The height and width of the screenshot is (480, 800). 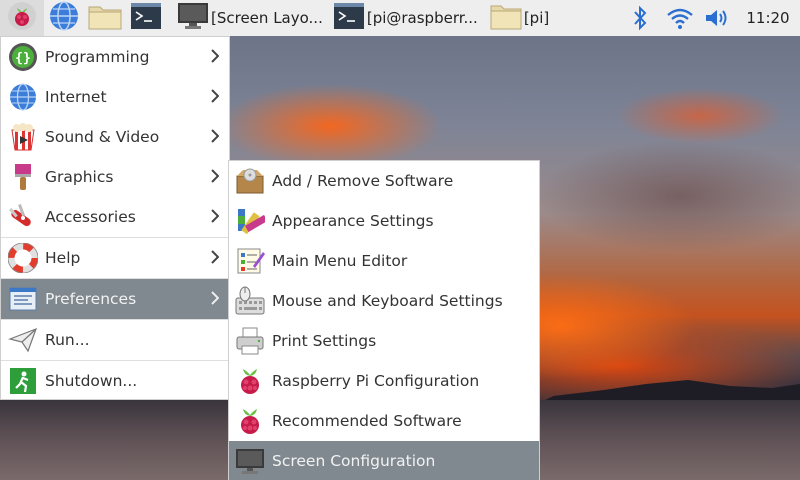 What do you see at coordinates (387, 301) in the screenshot?
I see `menu-item-label: Mouse and Keyboard Settings` at bounding box center [387, 301].